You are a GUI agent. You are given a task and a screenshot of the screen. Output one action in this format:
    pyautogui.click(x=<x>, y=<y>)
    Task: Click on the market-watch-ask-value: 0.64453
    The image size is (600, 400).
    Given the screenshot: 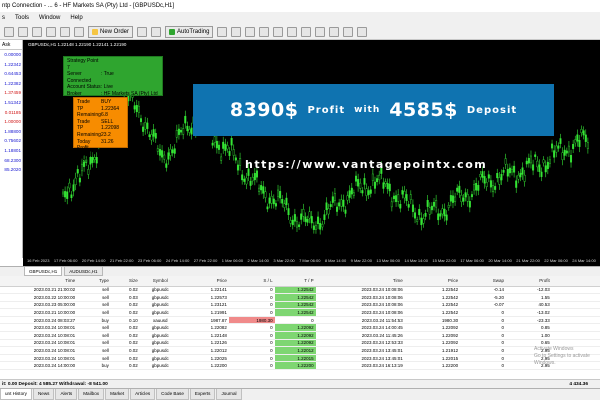 What is the action you would take?
    pyautogui.click(x=11, y=74)
    